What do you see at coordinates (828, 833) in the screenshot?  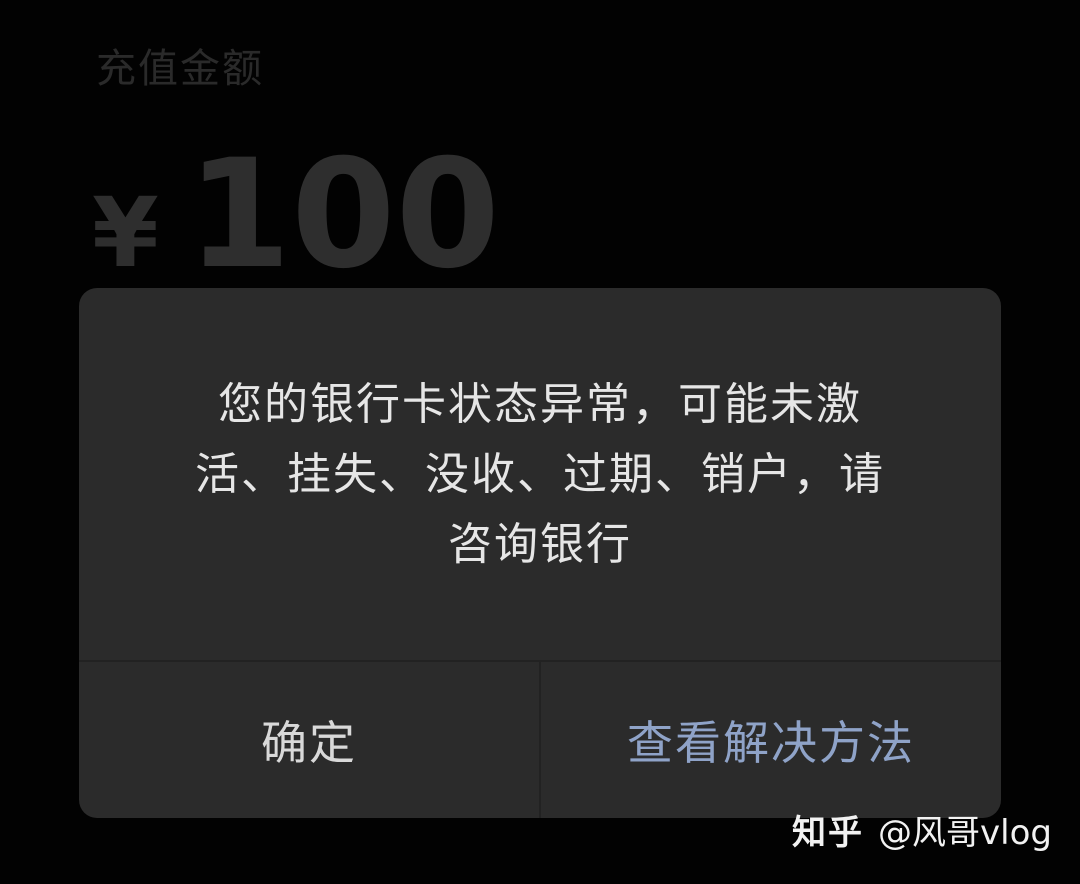 I see `watermark-brand: 知乎` at bounding box center [828, 833].